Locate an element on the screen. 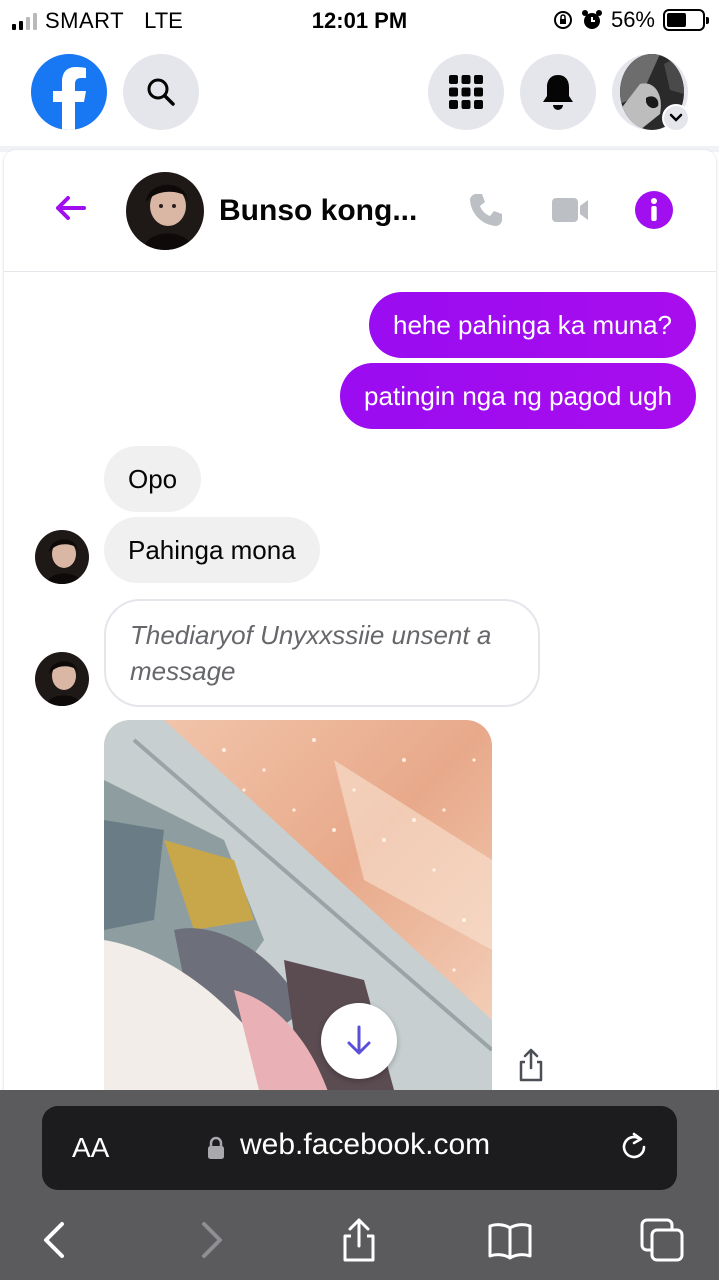 The image size is (719, 1280). profile-button is located at coordinates (651, 93).